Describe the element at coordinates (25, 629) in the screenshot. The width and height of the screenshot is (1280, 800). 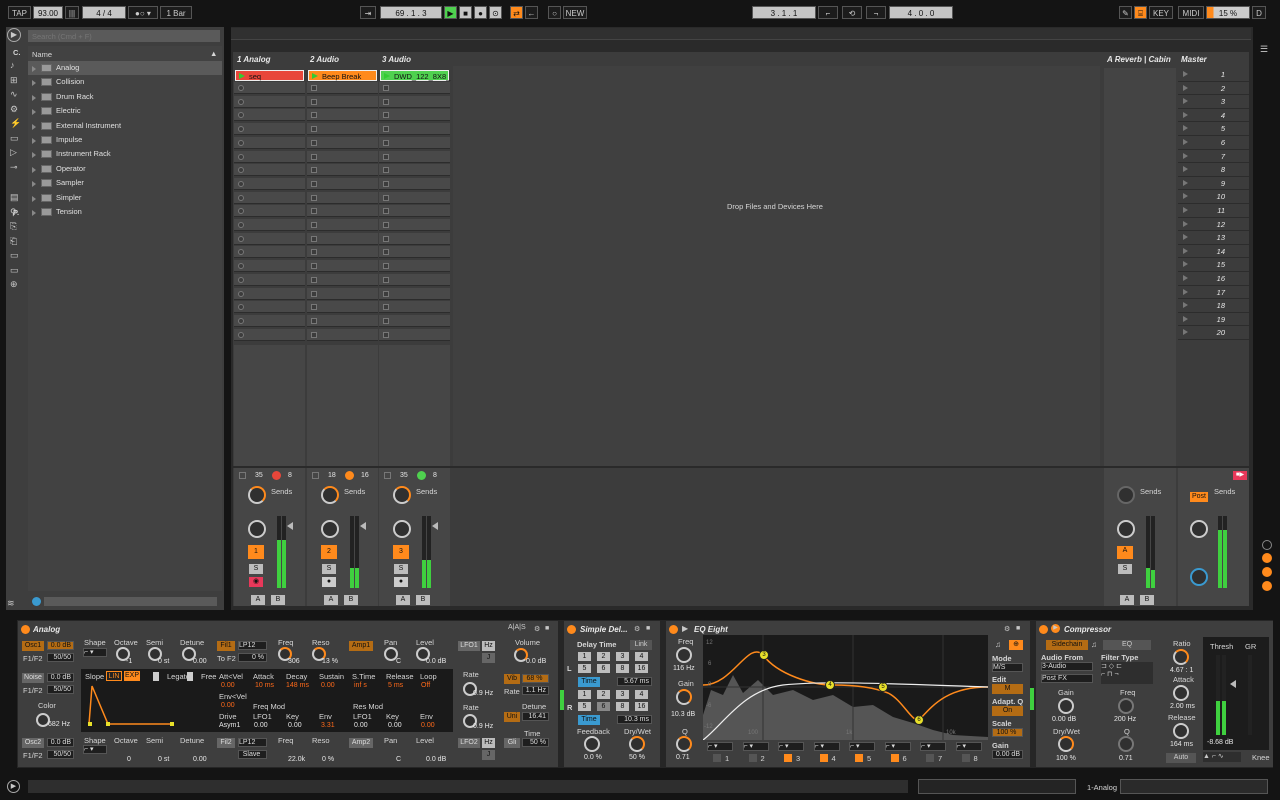
I see `device-power-icon` at that location.